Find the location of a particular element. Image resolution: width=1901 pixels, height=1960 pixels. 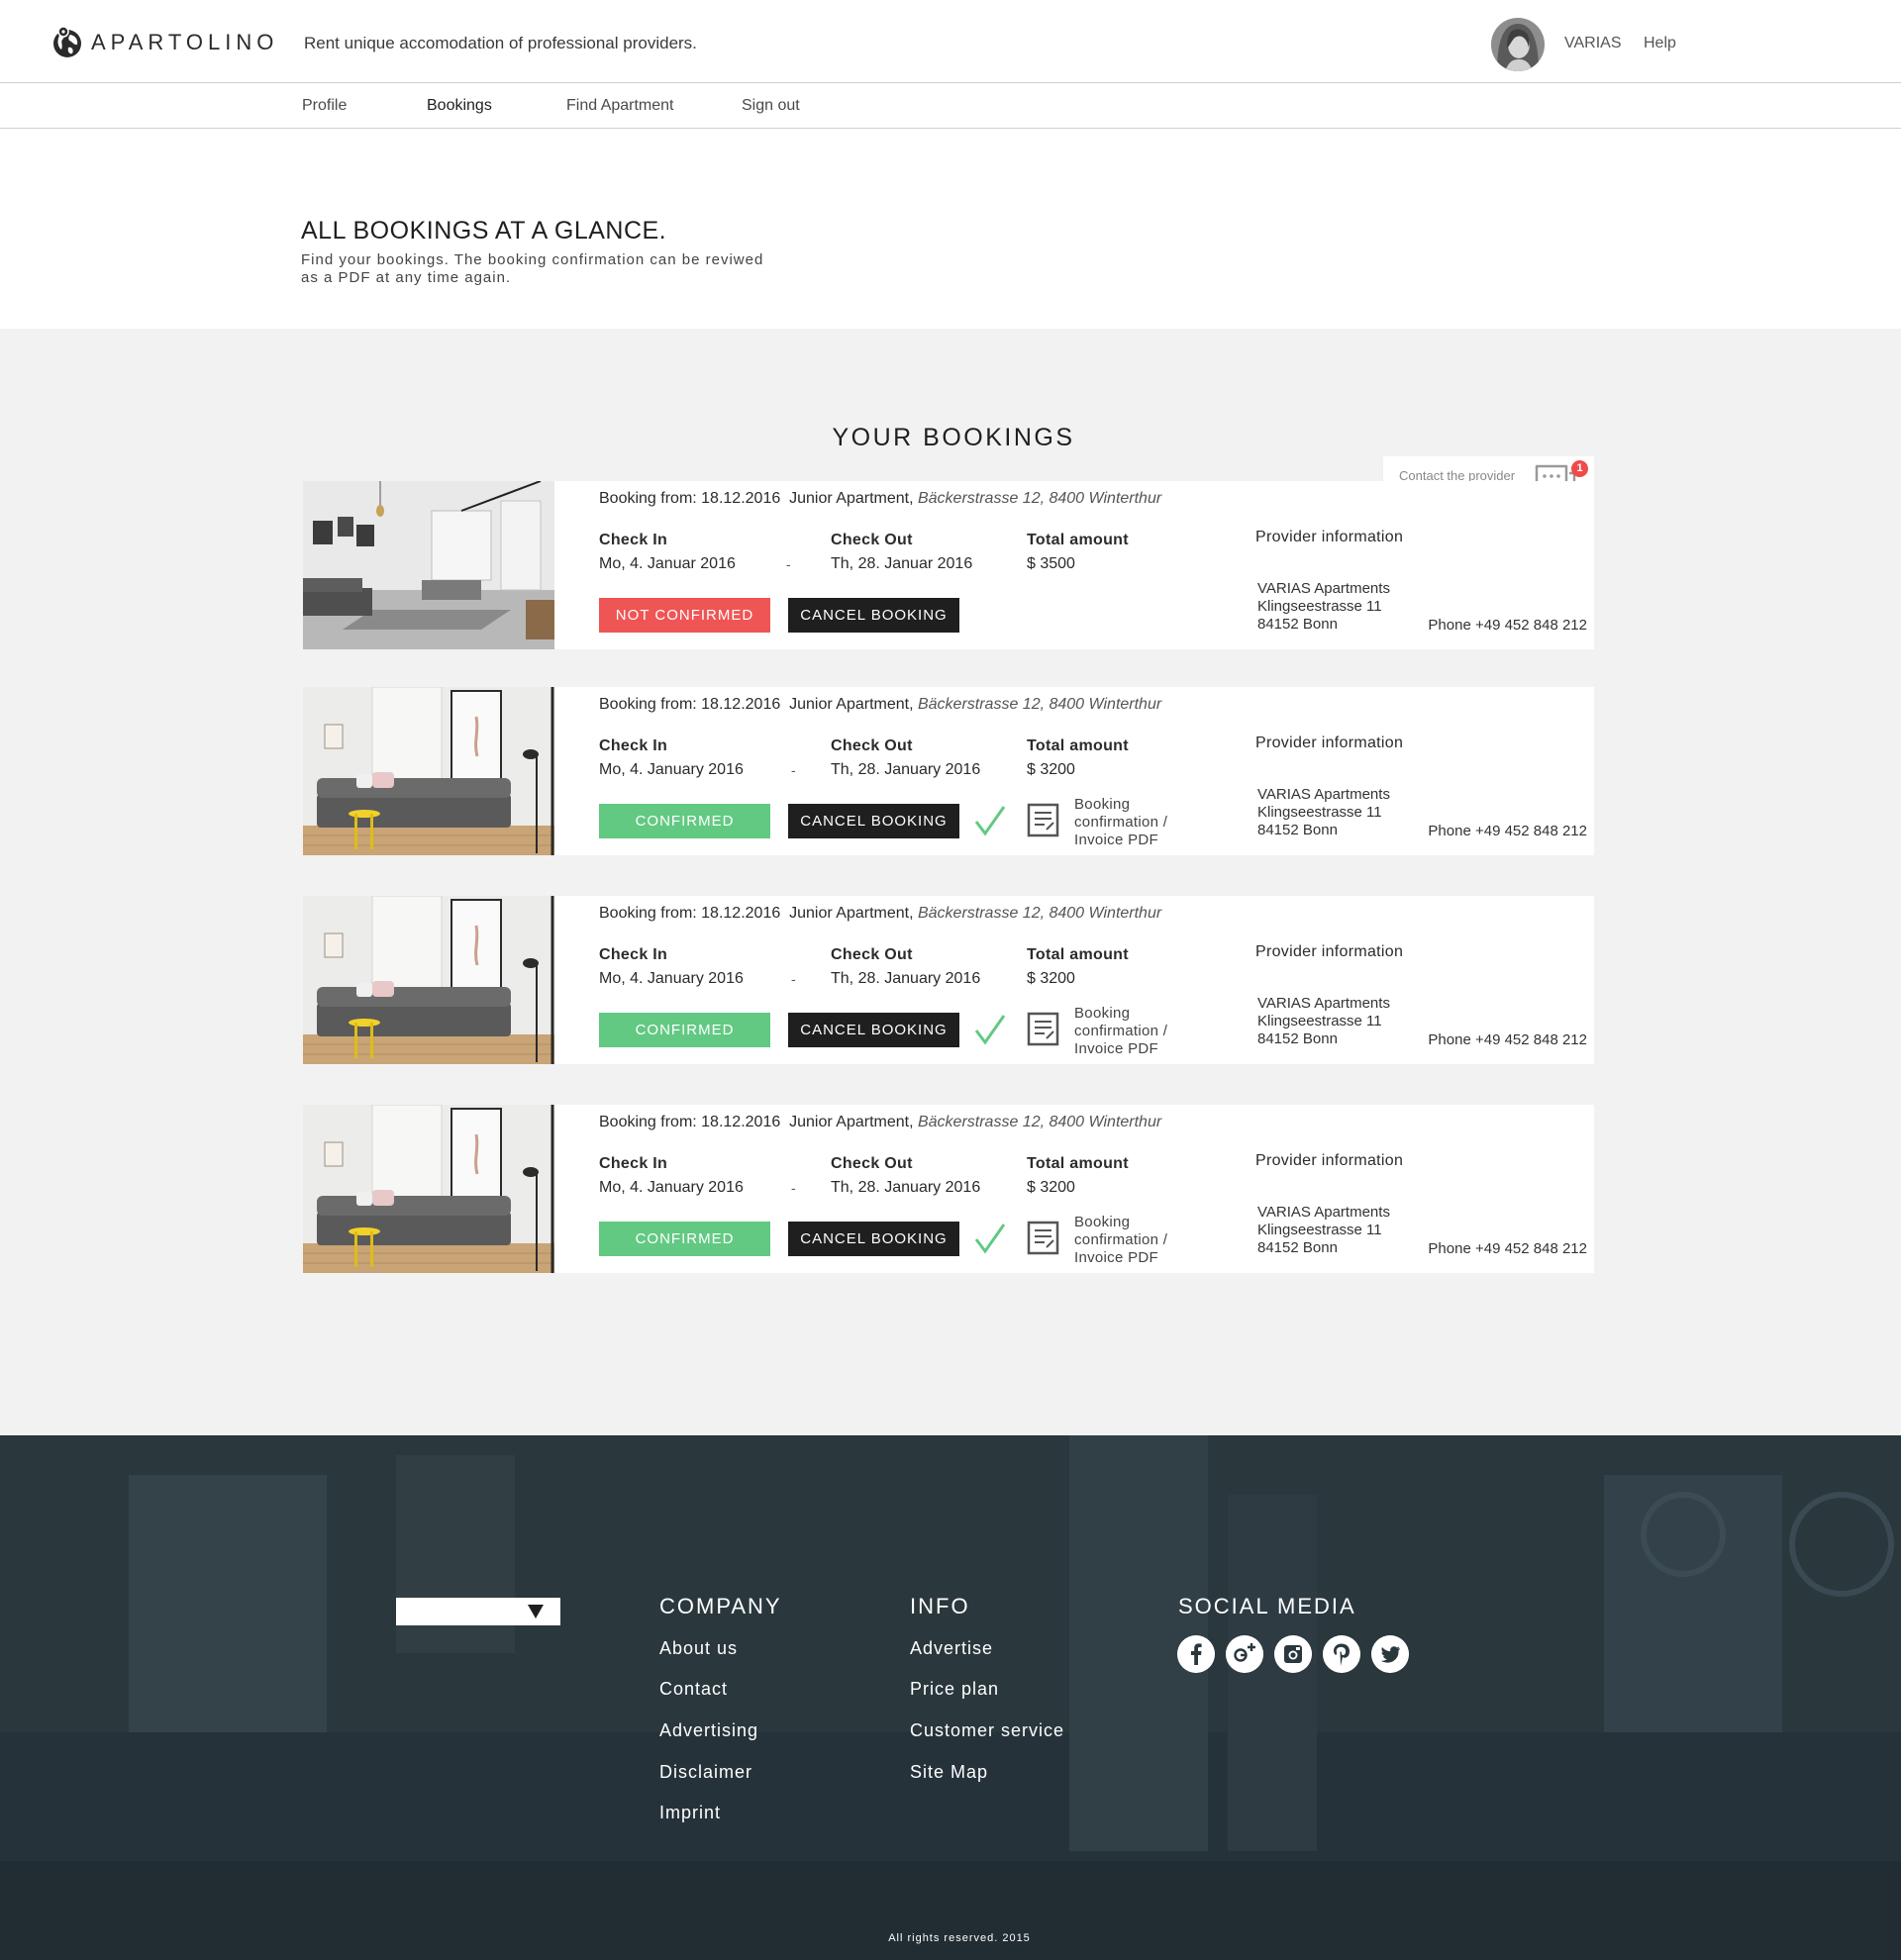

footer-link-contact: Contact is located at coordinates (693, 1689).